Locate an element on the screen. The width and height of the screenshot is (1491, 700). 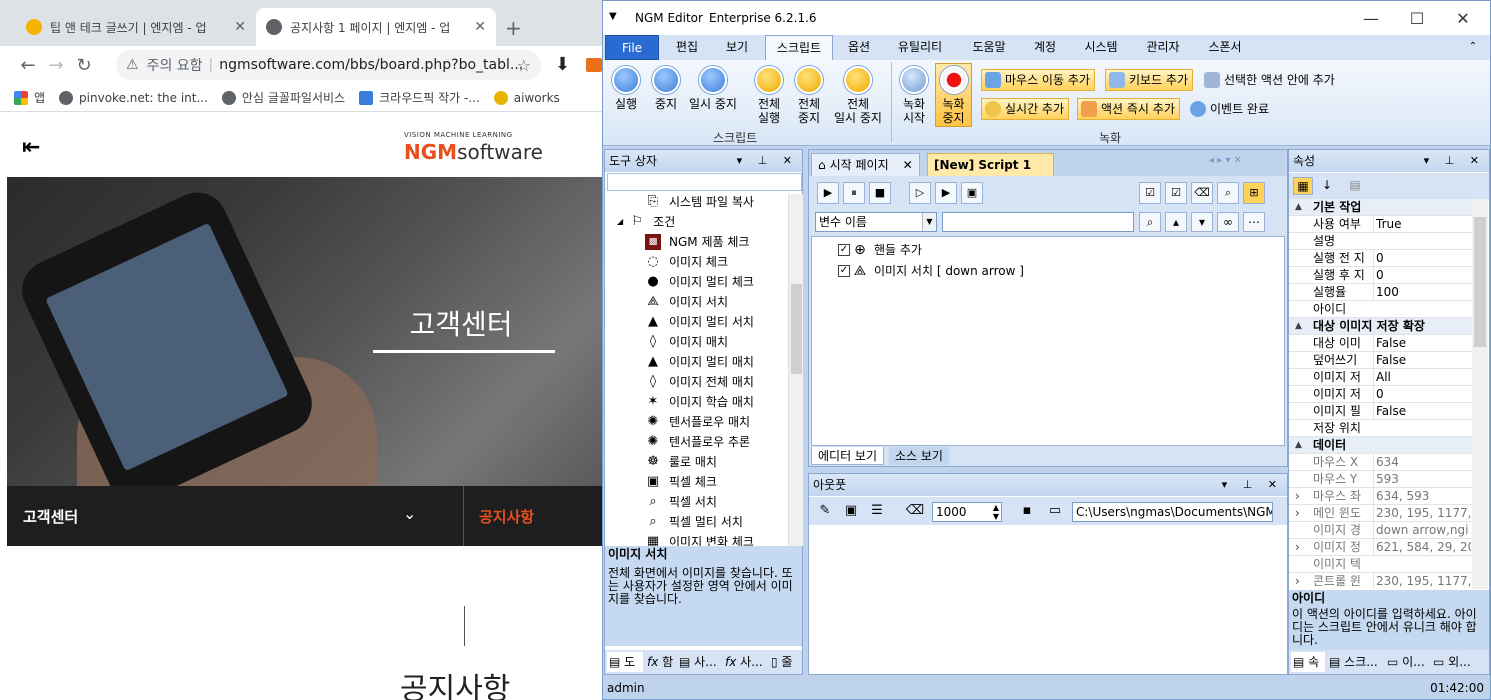
new-tab-button: + is located at coordinates (513, 28).